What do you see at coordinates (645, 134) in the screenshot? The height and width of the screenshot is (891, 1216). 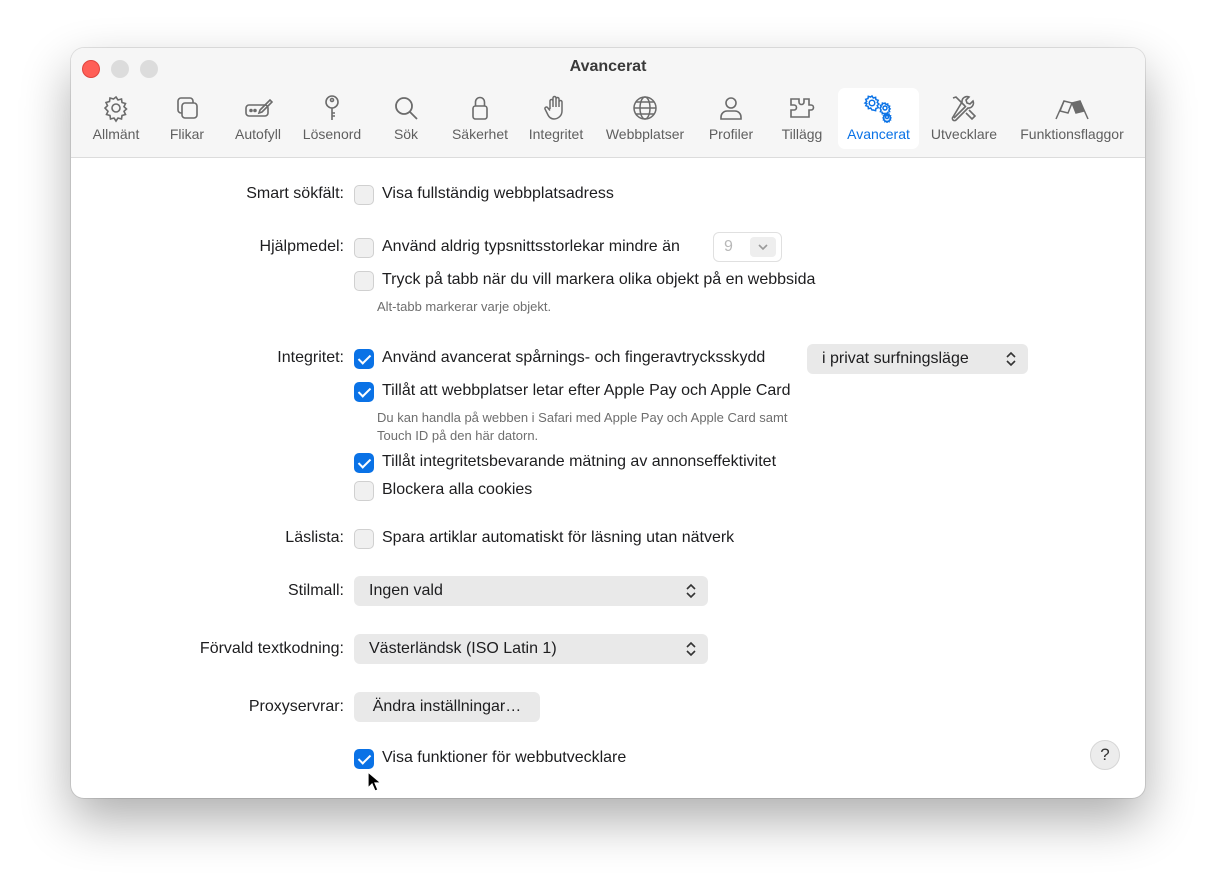 I see `tab-label: Webbplatser` at bounding box center [645, 134].